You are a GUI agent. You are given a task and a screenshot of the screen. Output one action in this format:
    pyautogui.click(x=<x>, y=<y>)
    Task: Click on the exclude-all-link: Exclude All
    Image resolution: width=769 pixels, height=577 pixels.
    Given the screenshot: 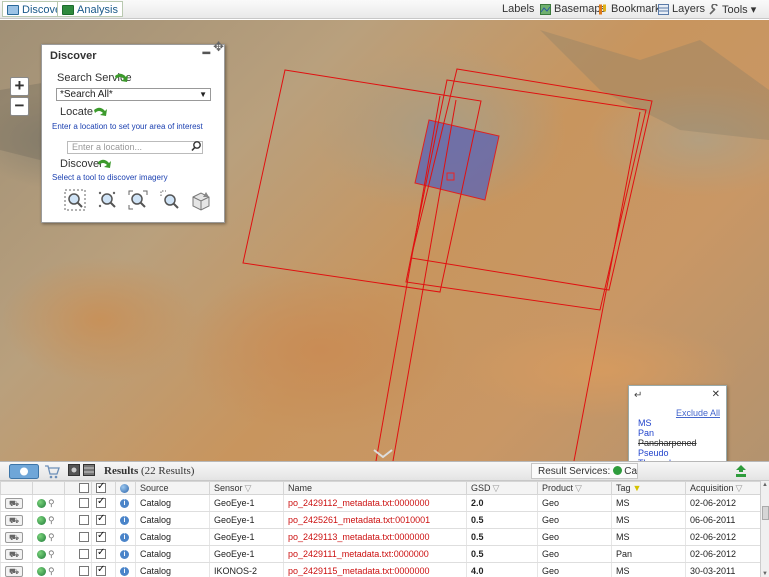 What is the action you would take?
    pyautogui.click(x=698, y=413)
    